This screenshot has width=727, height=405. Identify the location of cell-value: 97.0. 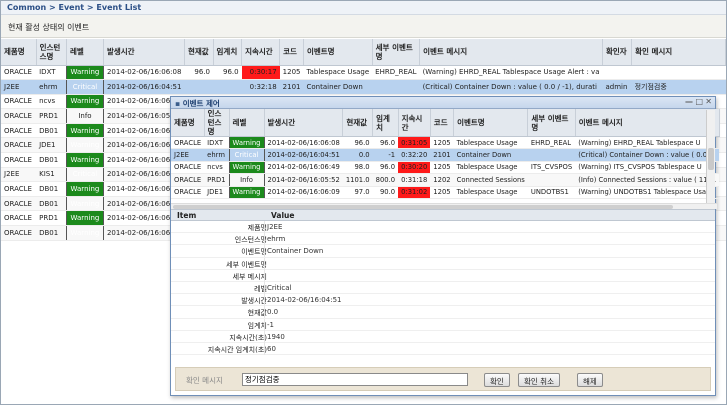
(357, 192).